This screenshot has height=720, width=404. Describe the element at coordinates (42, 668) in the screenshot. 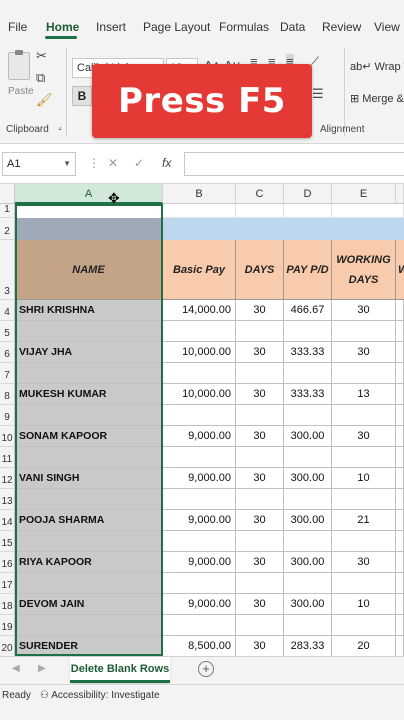

I see `sheet-next-icon: ▶` at that location.